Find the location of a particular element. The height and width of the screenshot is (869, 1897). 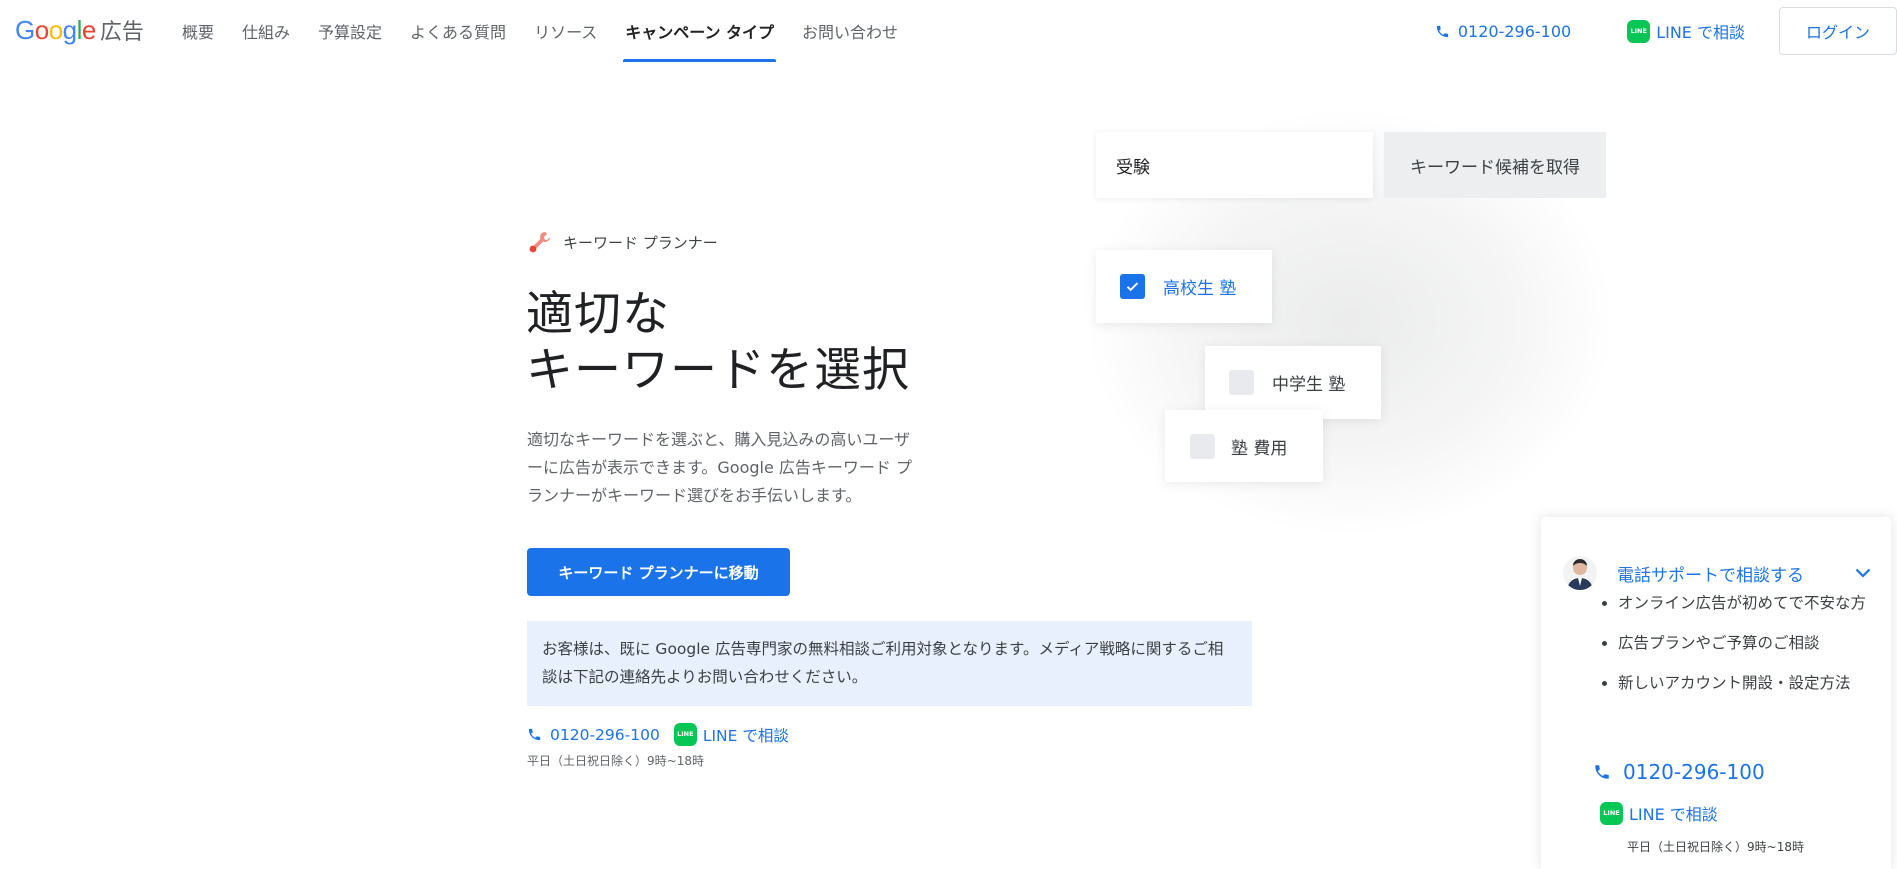

nav-item-how-it-works: 仕組み is located at coordinates (266, 31).